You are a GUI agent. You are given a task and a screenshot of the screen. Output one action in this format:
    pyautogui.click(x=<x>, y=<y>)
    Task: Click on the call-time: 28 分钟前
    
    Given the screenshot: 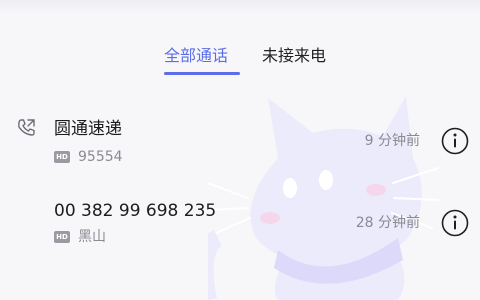 What is the action you would take?
    pyautogui.click(x=387, y=223)
    